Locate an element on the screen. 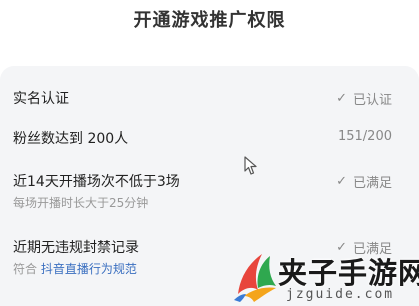 Image resolution: width=419 pixels, height=306 pixels. requirement-status: ✓ 已满足 is located at coordinates (364, 181).